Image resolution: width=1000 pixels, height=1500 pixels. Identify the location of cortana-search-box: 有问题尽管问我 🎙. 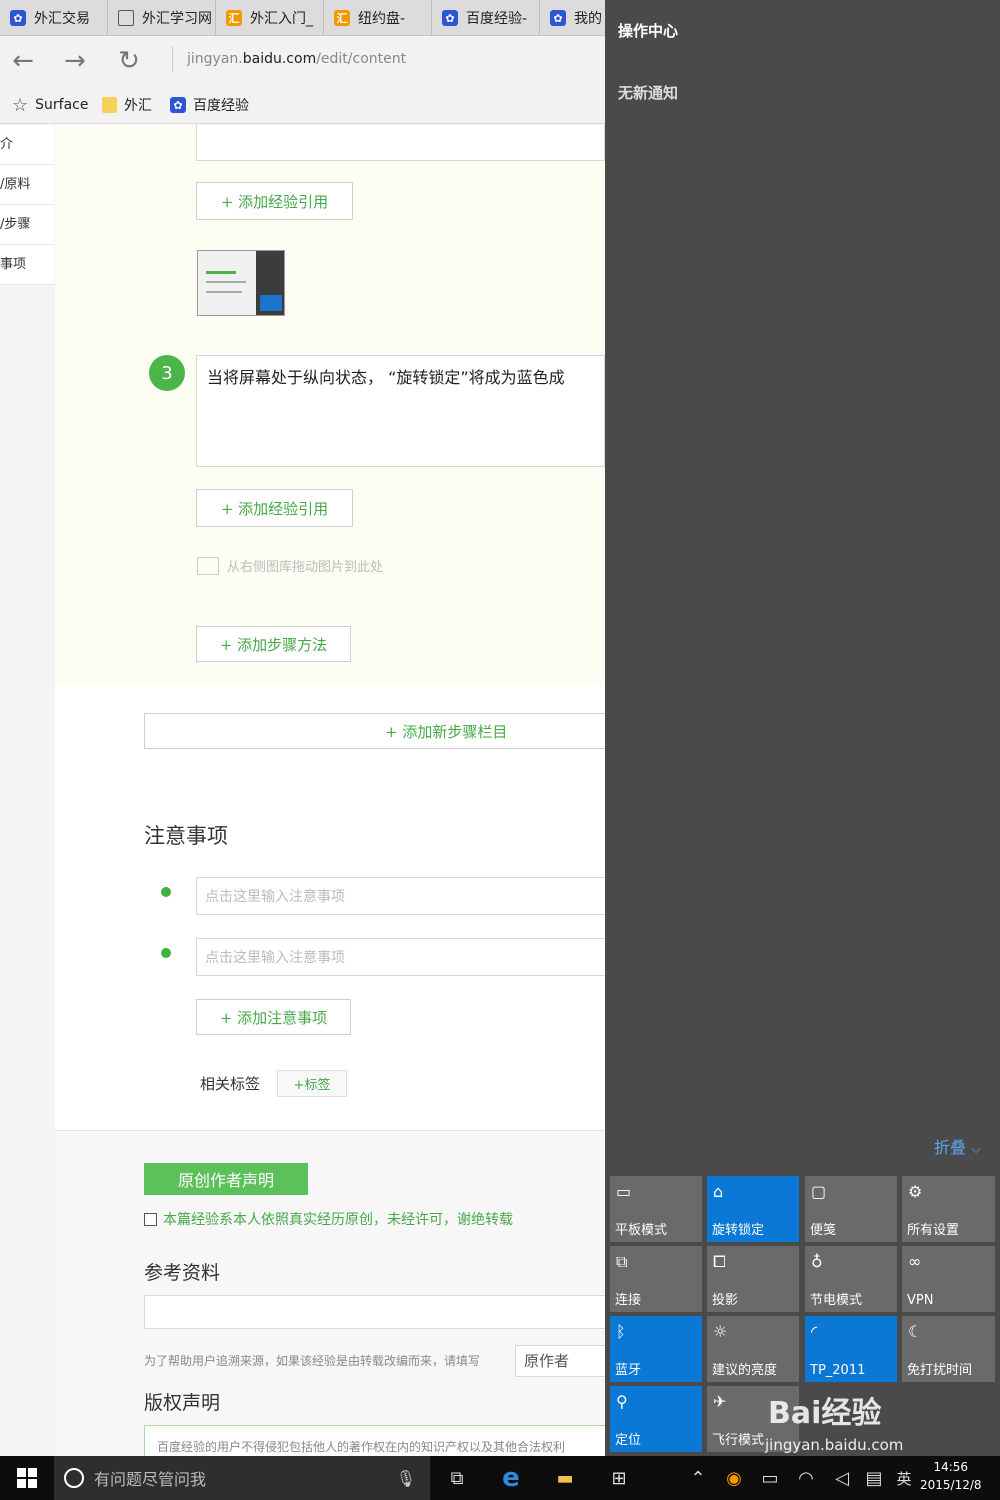
(242, 1478).